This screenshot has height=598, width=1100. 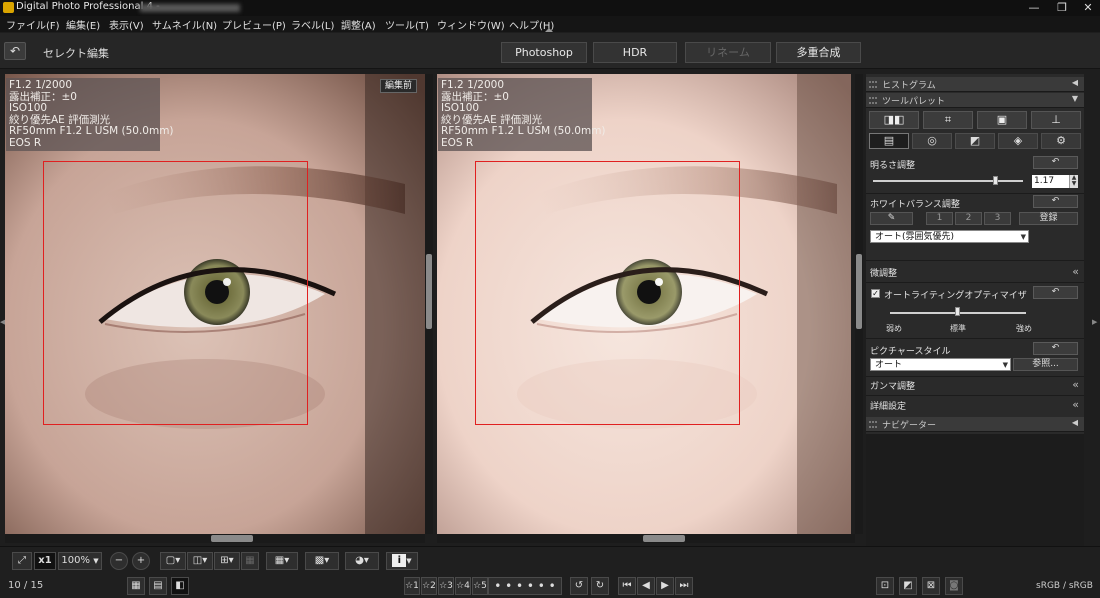 I want to click on view-compare-icon: ◧, so click(x=180, y=586).